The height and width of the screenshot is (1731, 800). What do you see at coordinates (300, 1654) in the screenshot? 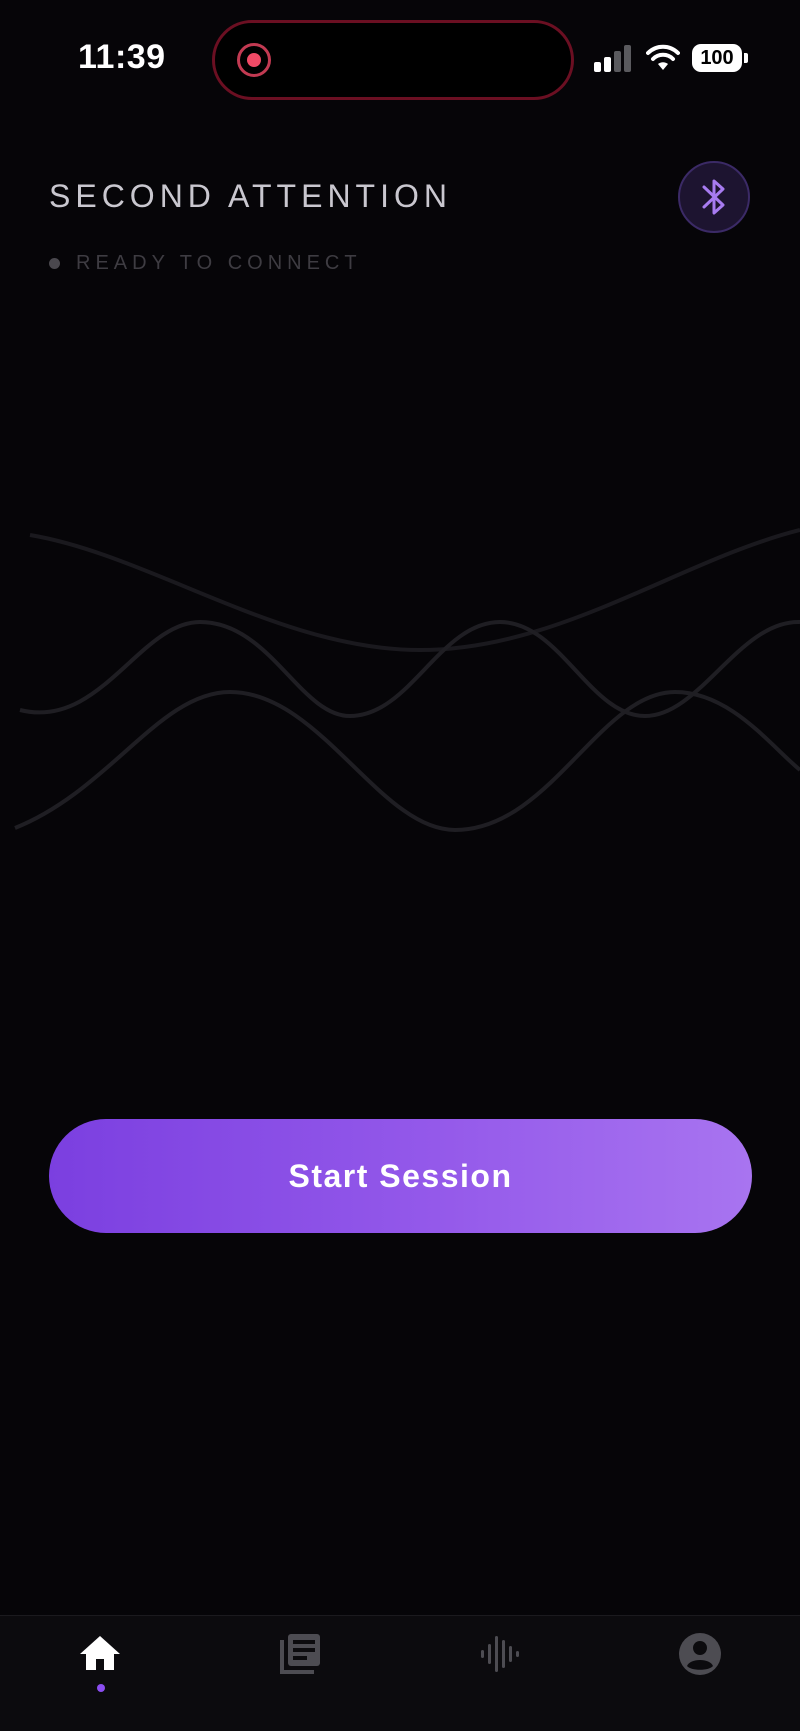
I see `library-icon` at bounding box center [300, 1654].